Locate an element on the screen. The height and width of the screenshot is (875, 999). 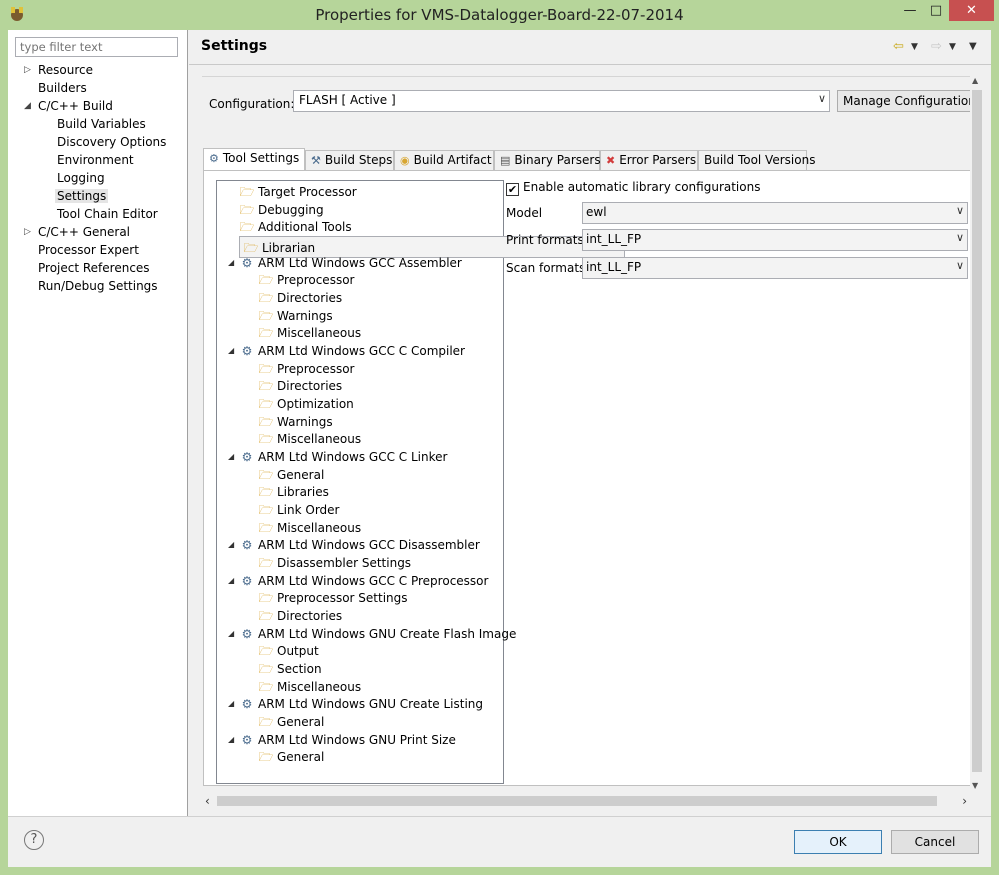
ok-button: OK is located at coordinates (838, 842).